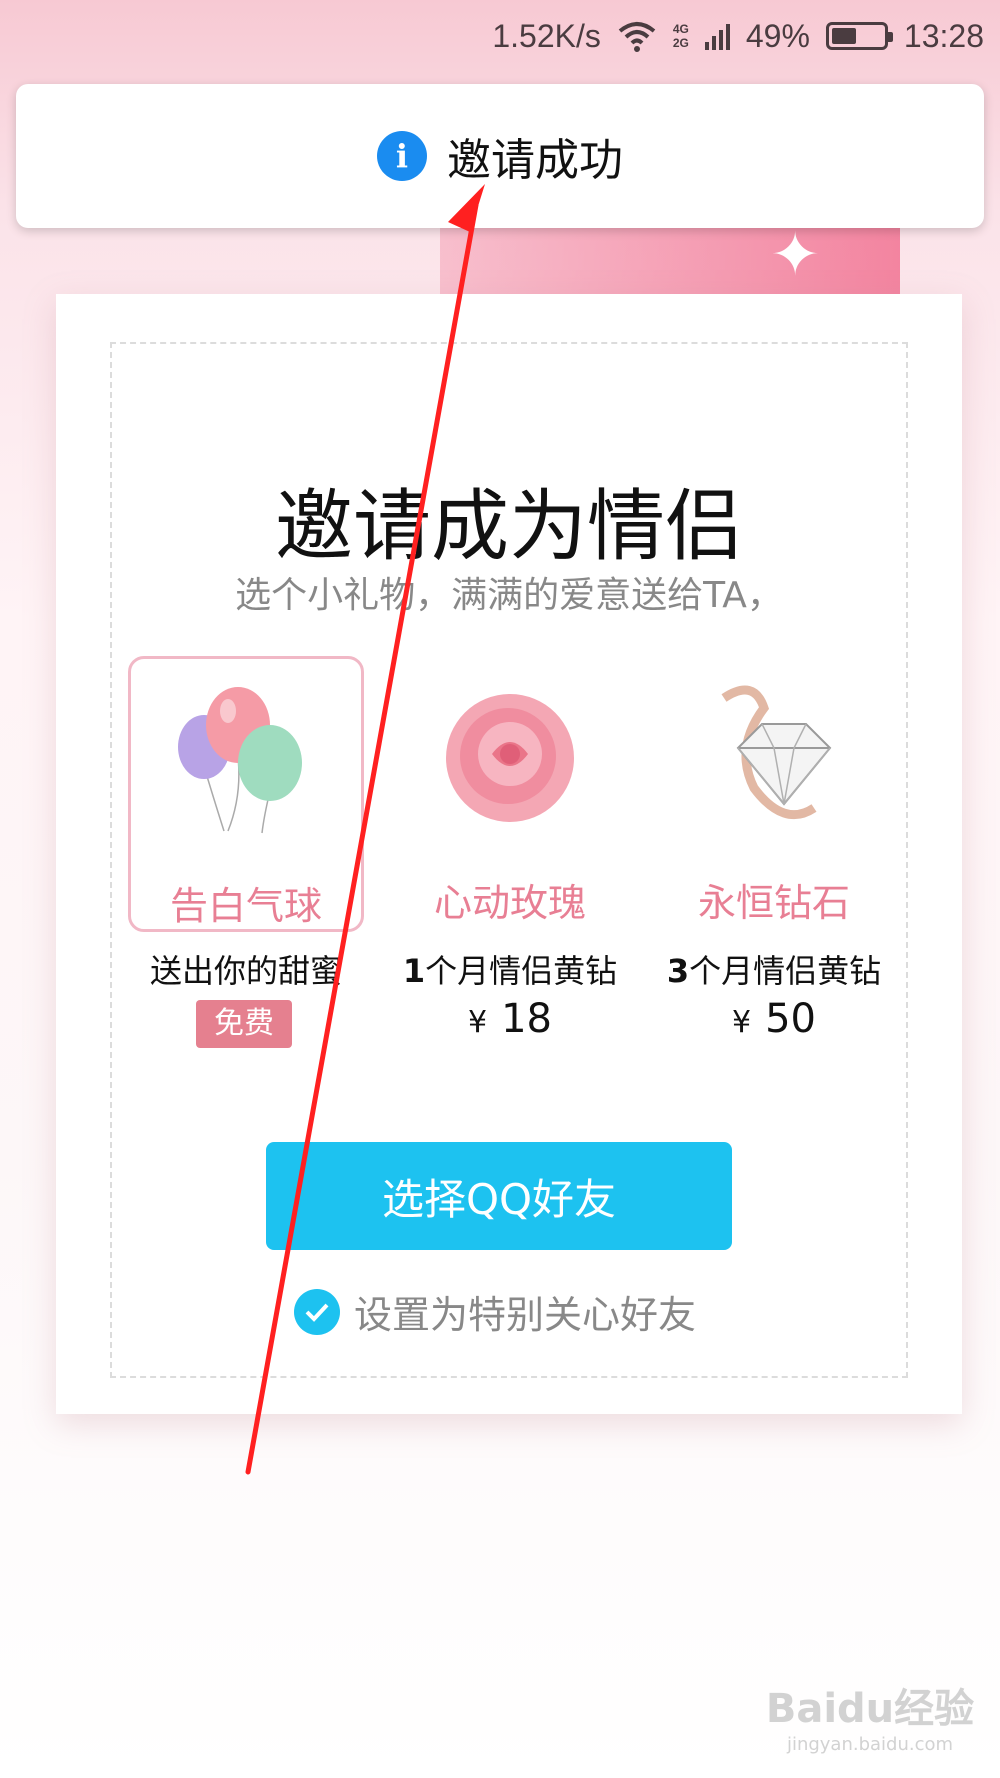 The image size is (1000, 1778). What do you see at coordinates (402, 156) in the screenshot?
I see `info-icon: i` at bounding box center [402, 156].